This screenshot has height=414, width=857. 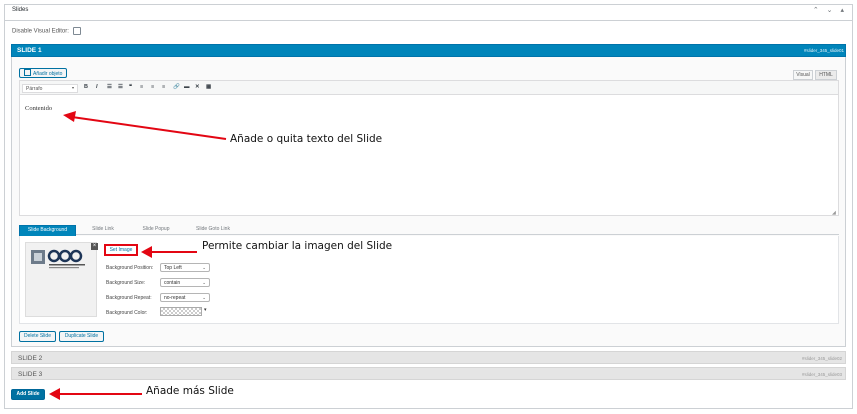 I want to click on annotation-image: Permite cambiar la imagen del Slide, so click(x=297, y=246).